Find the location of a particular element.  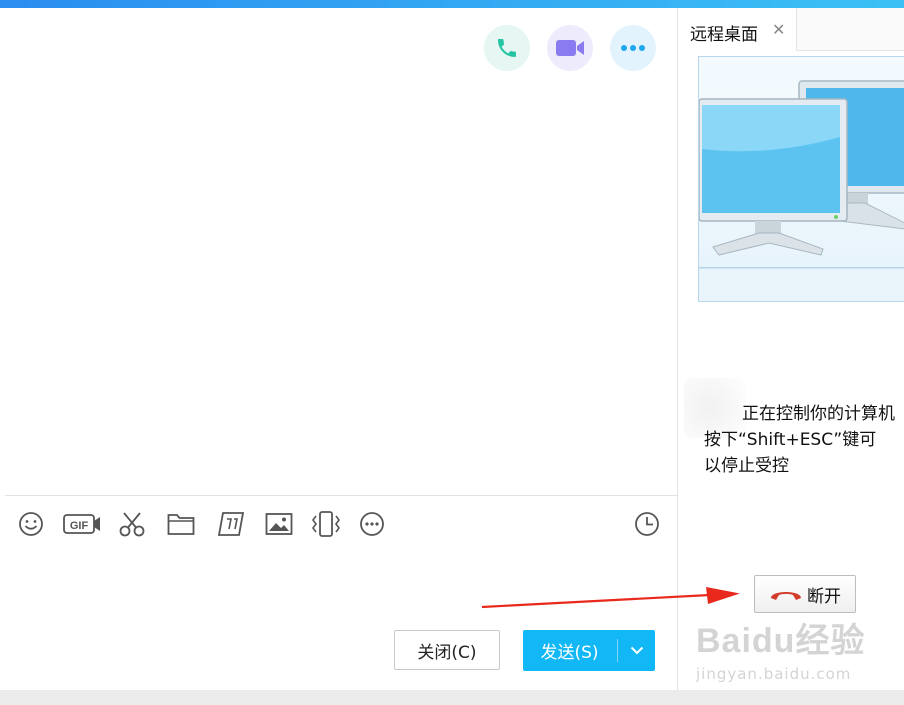

more-dots-icon is located at coordinates (633, 48).